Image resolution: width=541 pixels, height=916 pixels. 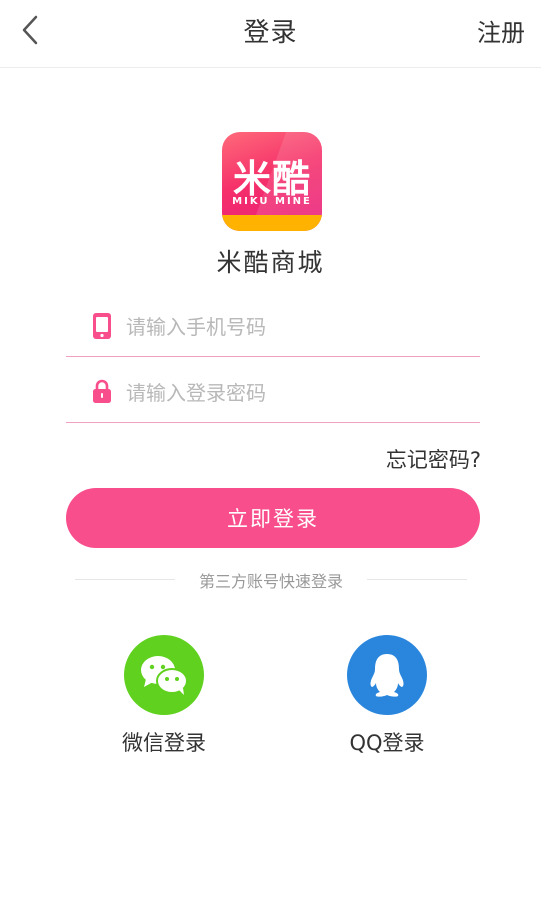 What do you see at coordinates (291, 327) in the screenshot?
I see `phone-input` at bounding box center [291, 327].